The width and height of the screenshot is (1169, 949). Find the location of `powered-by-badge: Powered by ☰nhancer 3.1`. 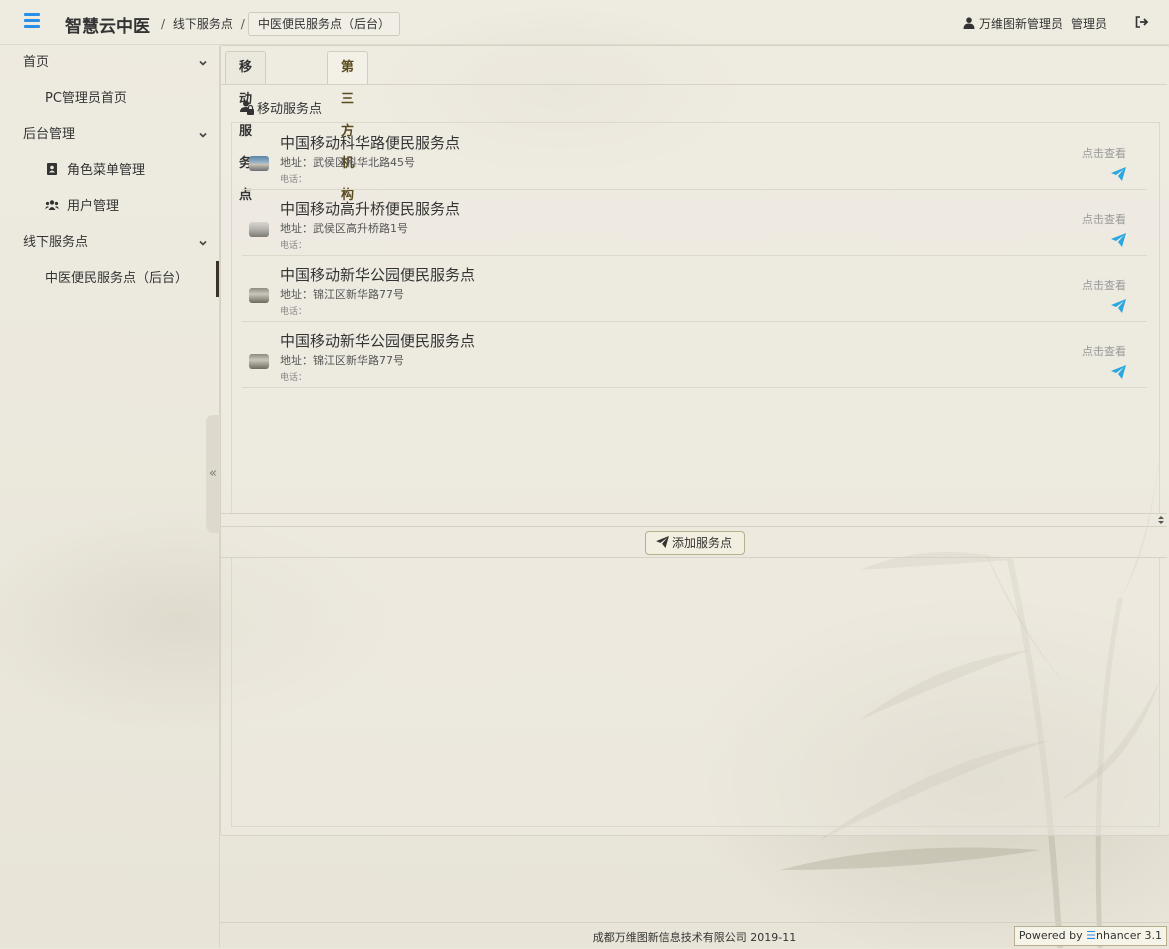

powered-by-badge: Powered by ☰nhancer 3.1 is located at coordinates (1090, 936).